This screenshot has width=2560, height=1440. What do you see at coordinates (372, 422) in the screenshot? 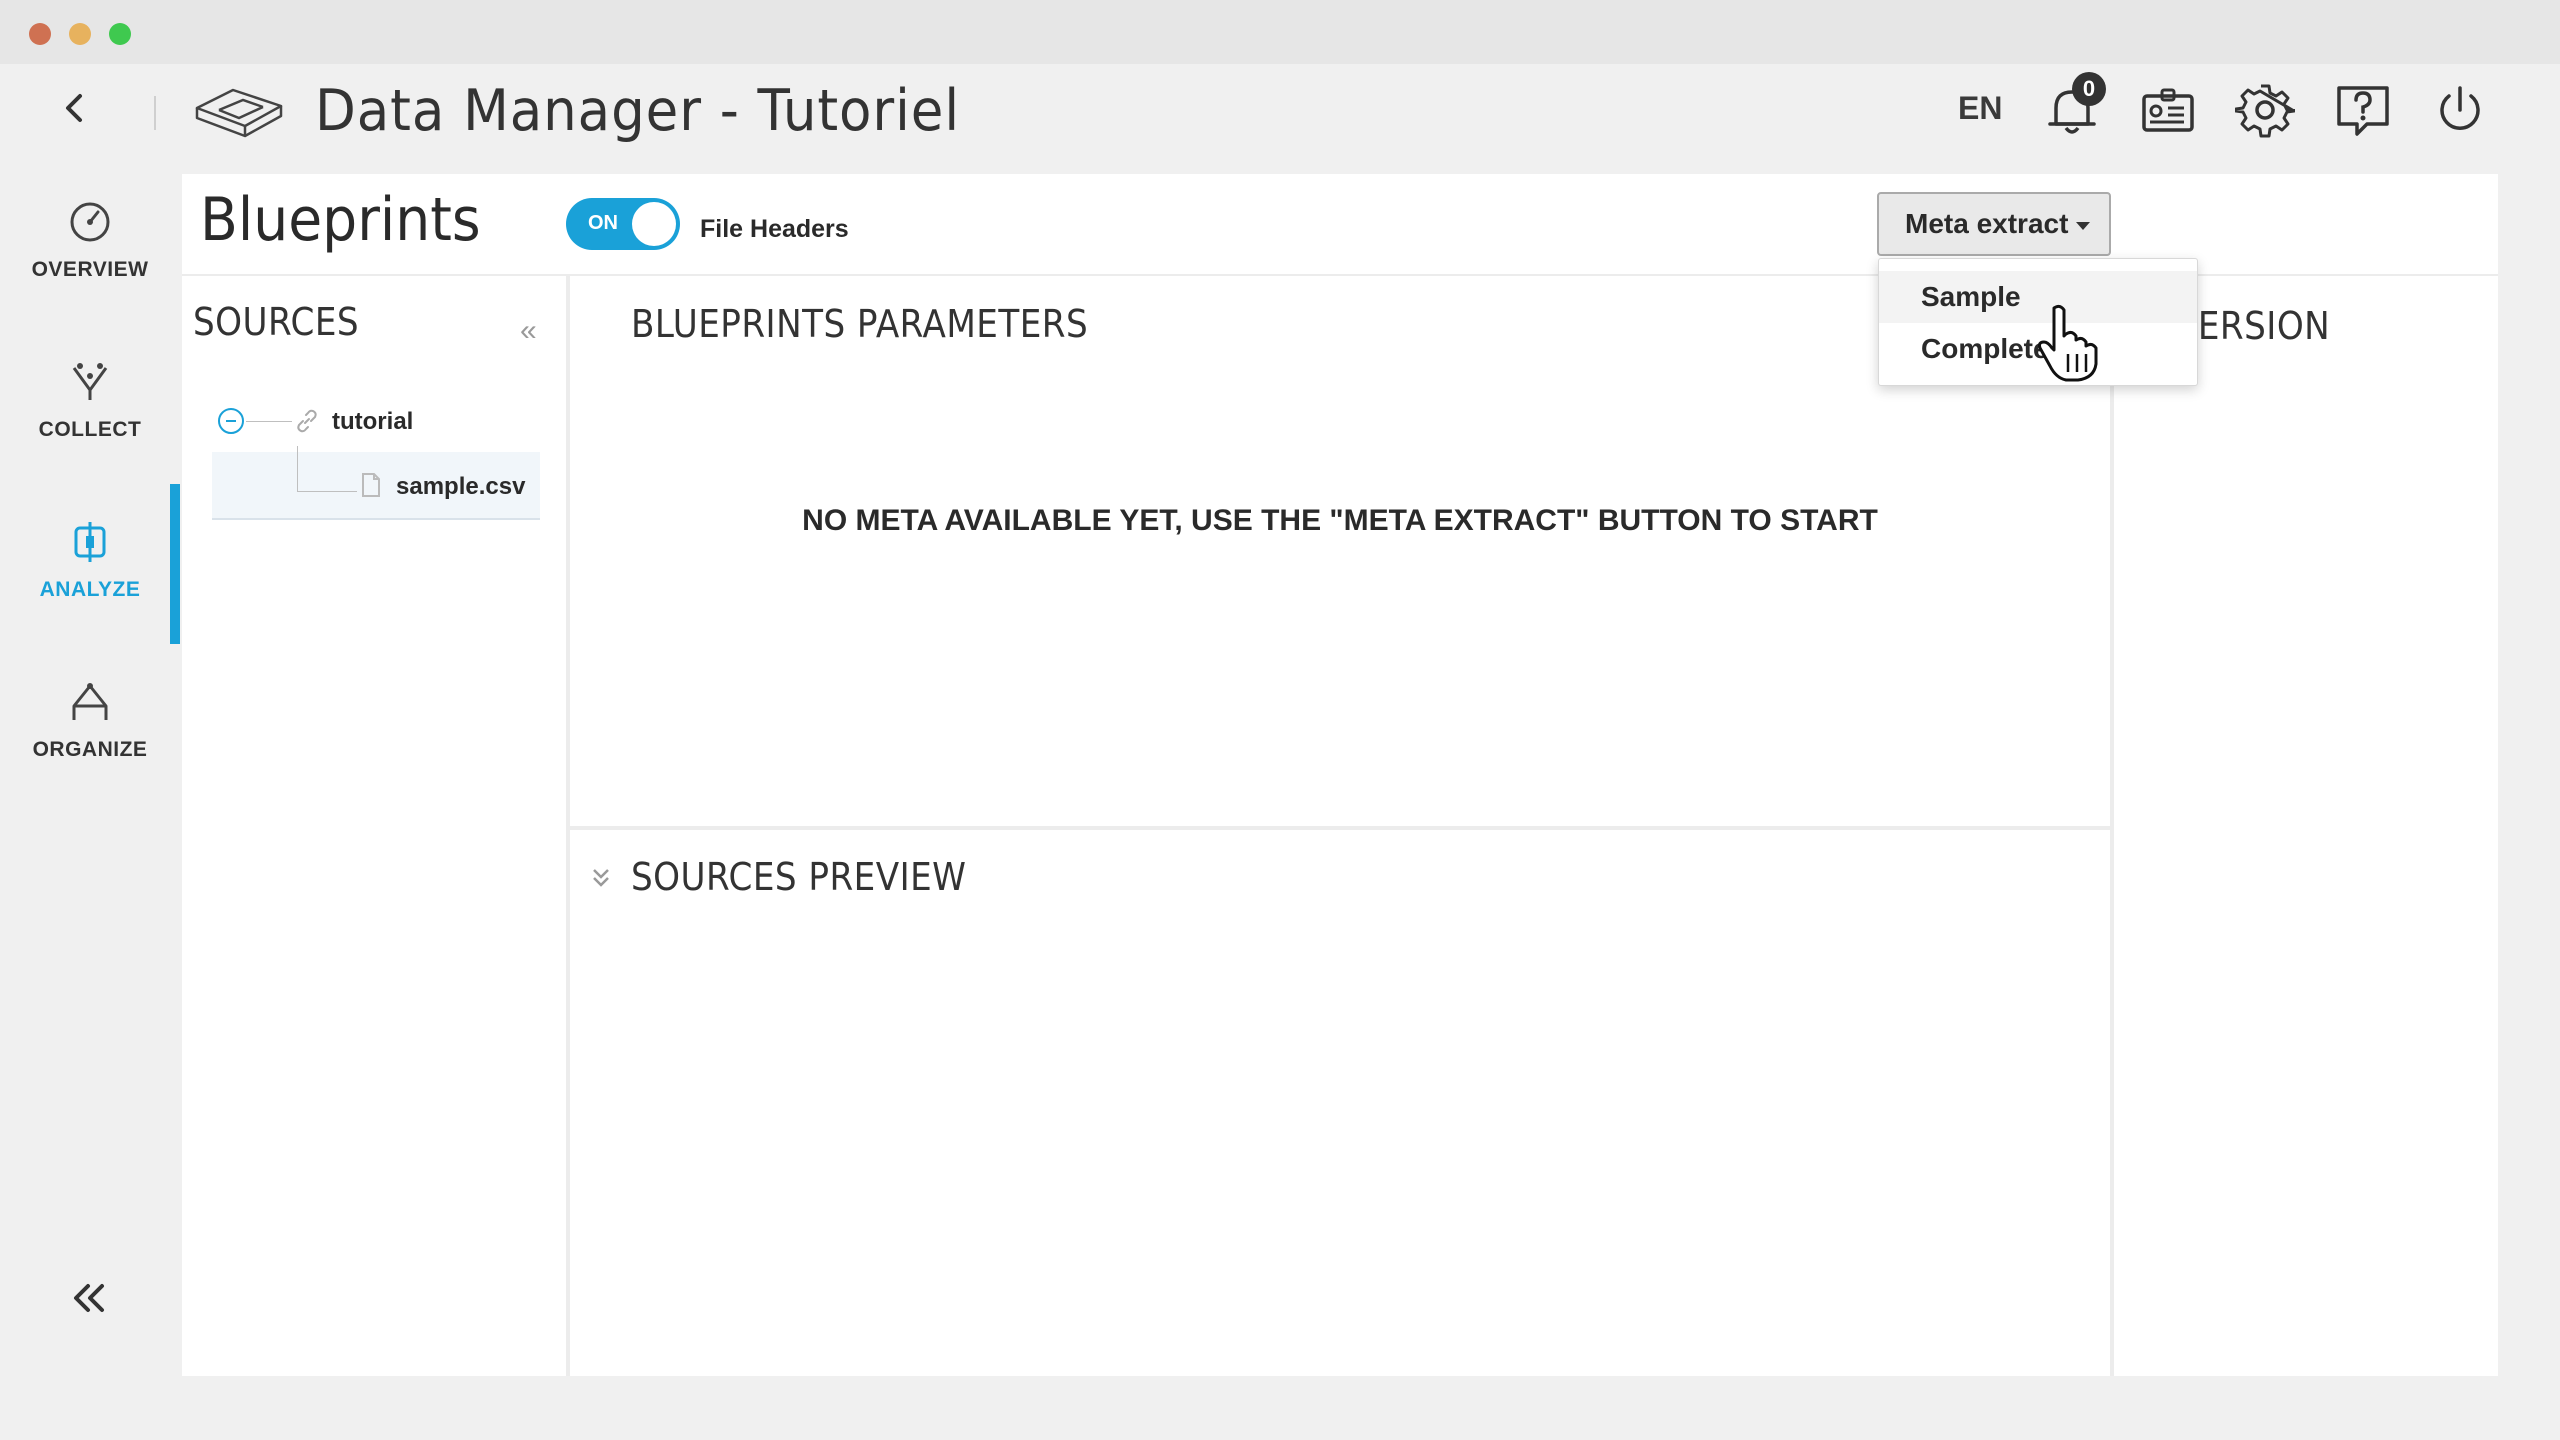
I see `tree-root-label: tutorial` at bounding box center [372, 422].